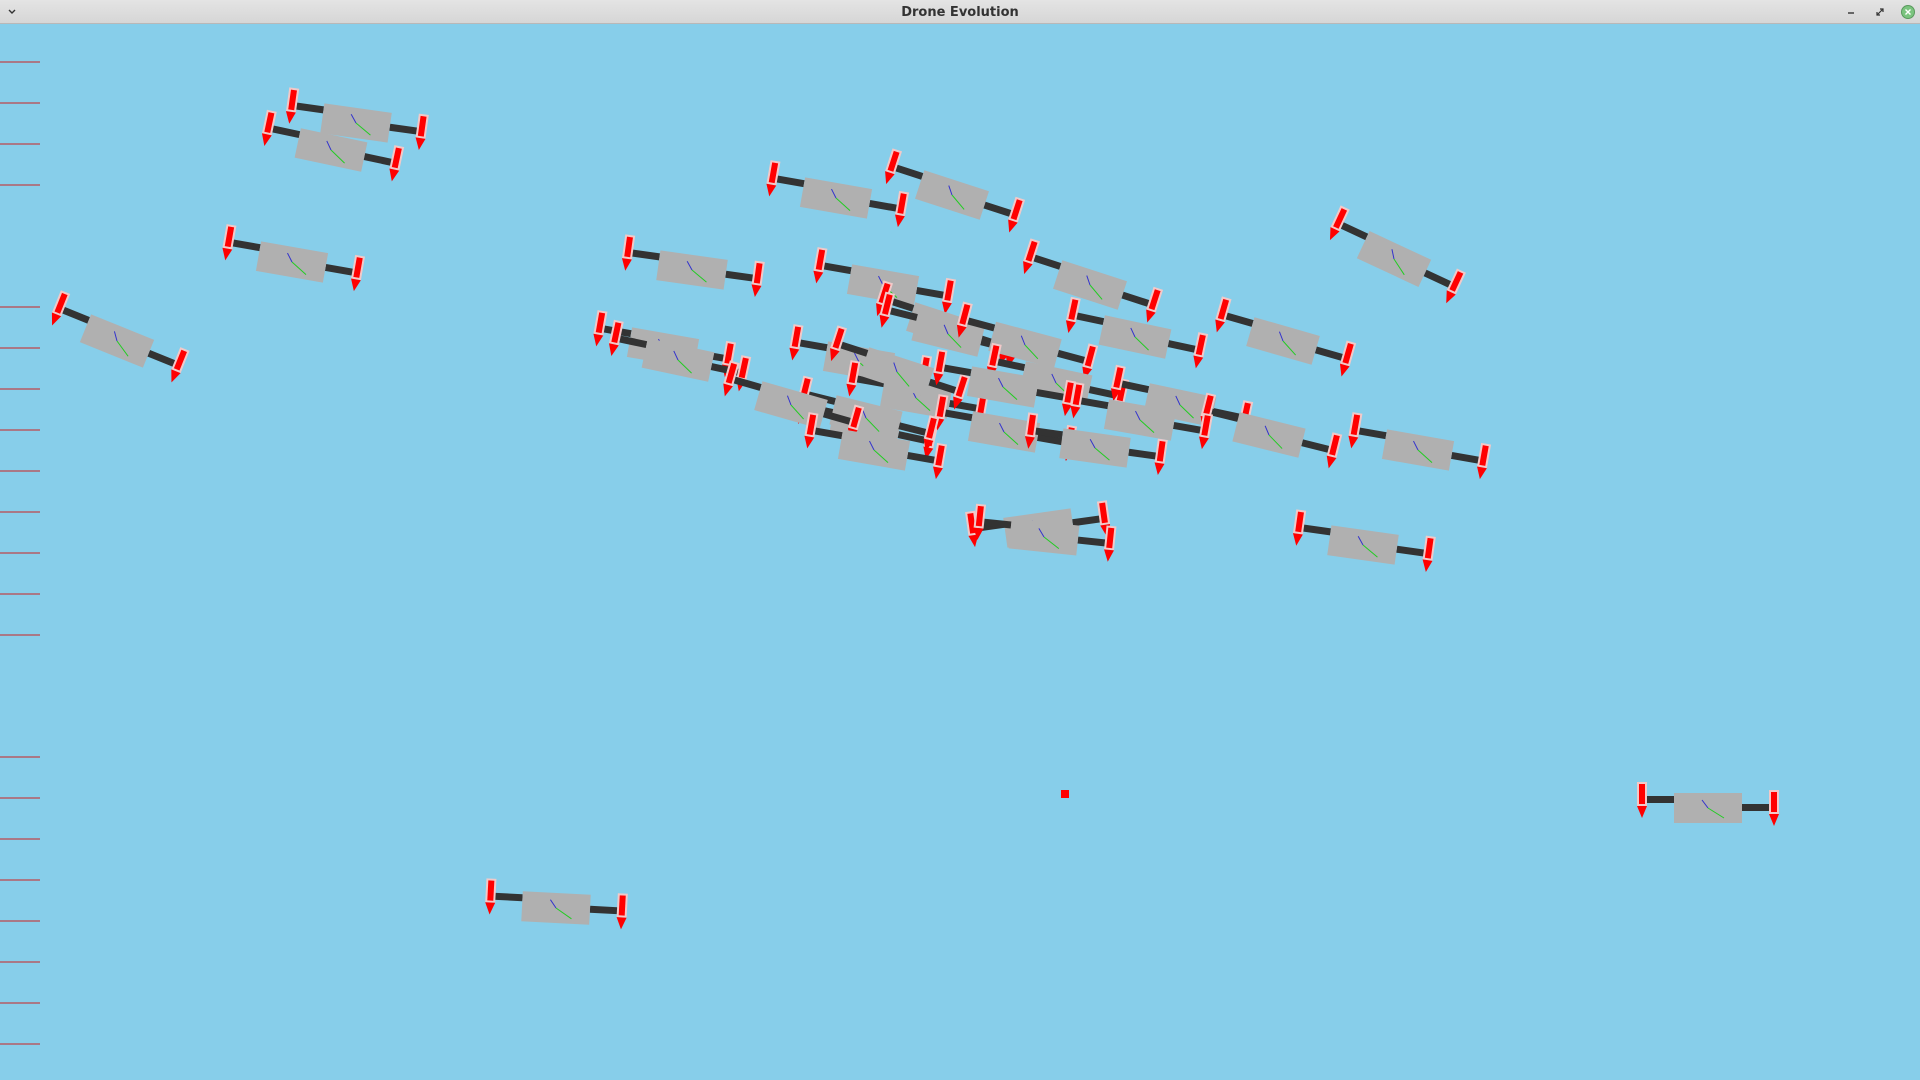 The height and width of the screenshot is (1080, 1920). Describe the element at coordinates (1851, 12) in the screenshot. I see `minimize-icon` at that location.